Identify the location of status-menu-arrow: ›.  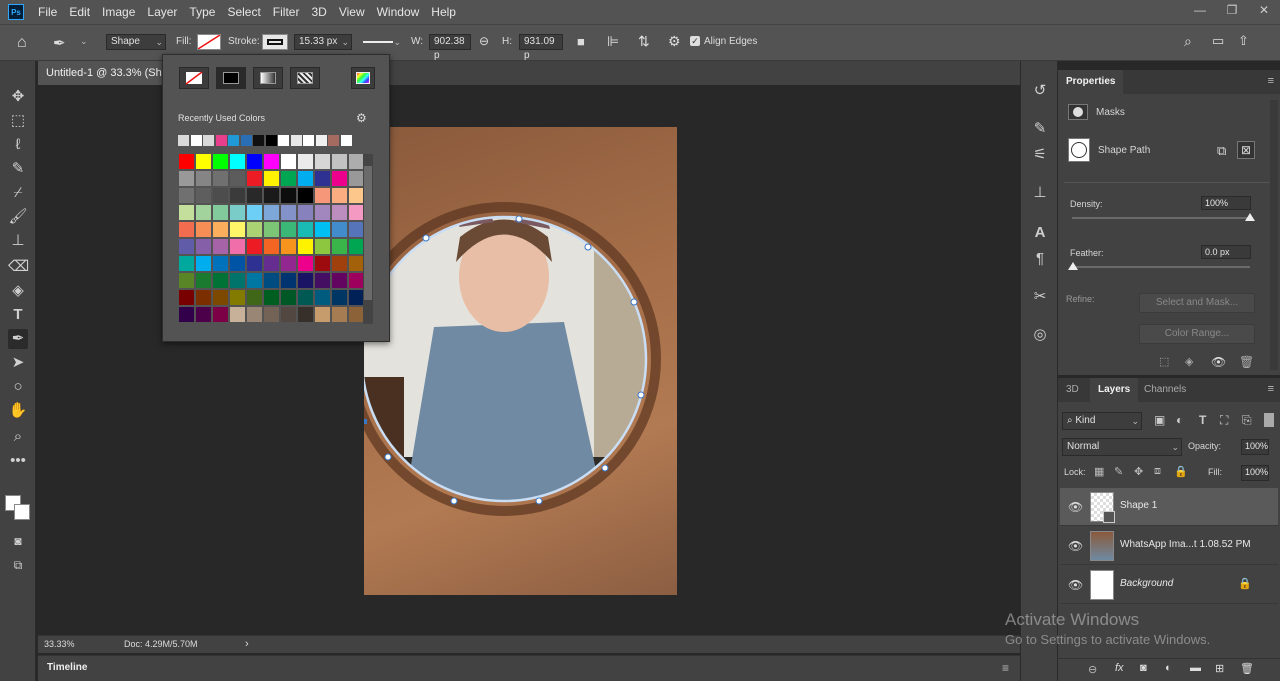
(247, 644).